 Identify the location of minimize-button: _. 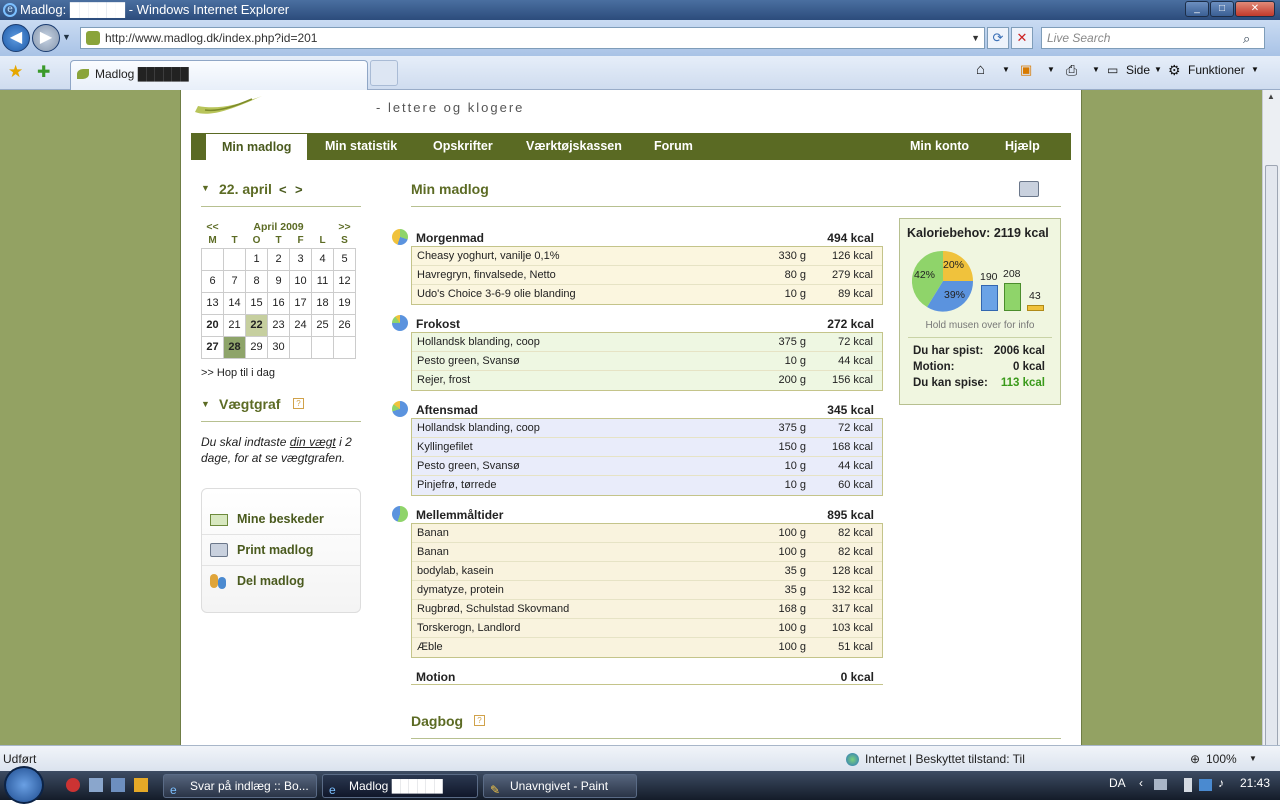
(1197, 9).